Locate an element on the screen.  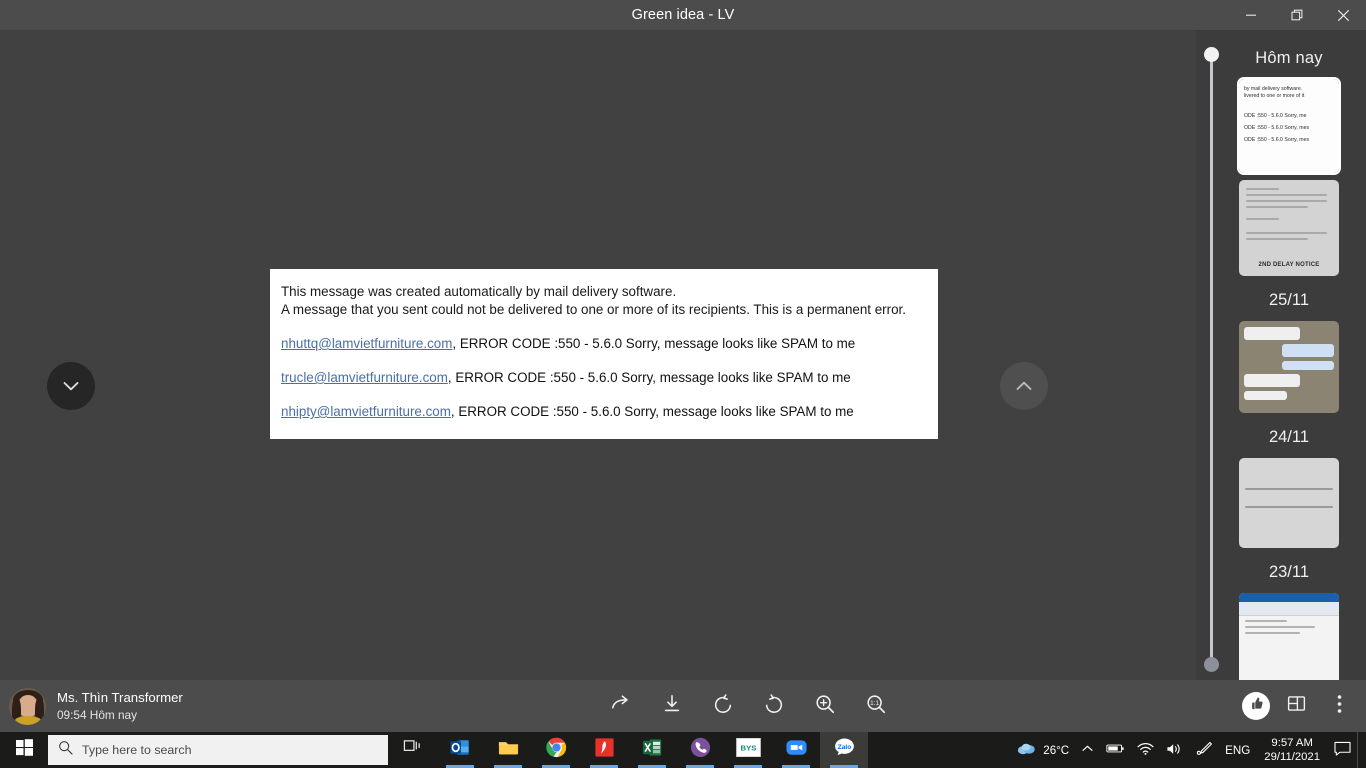
forward-button is located at coordinates (621, 706).